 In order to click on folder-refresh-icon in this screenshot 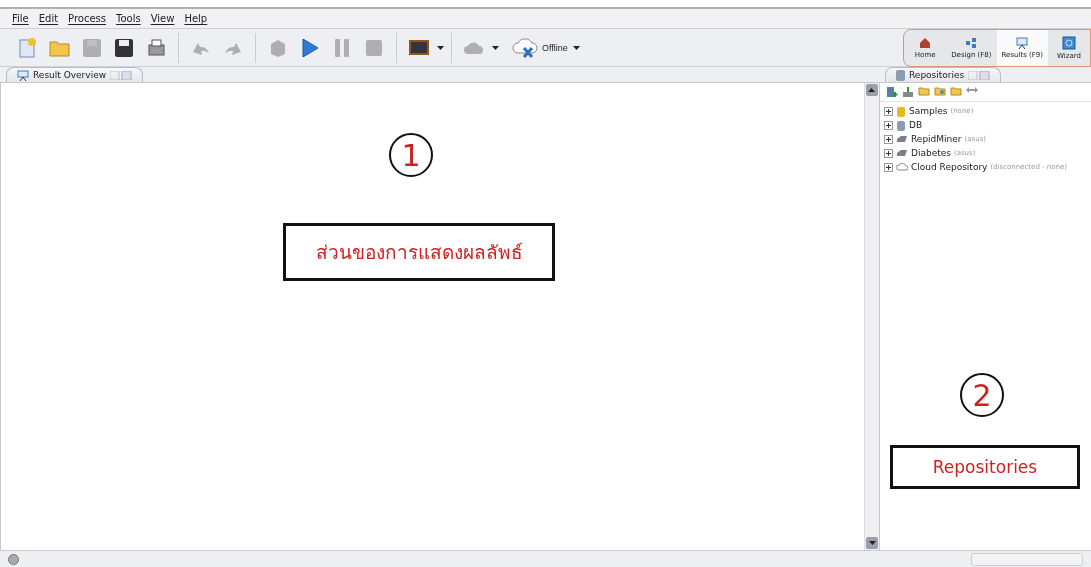, I will do `click(940, 91)`.